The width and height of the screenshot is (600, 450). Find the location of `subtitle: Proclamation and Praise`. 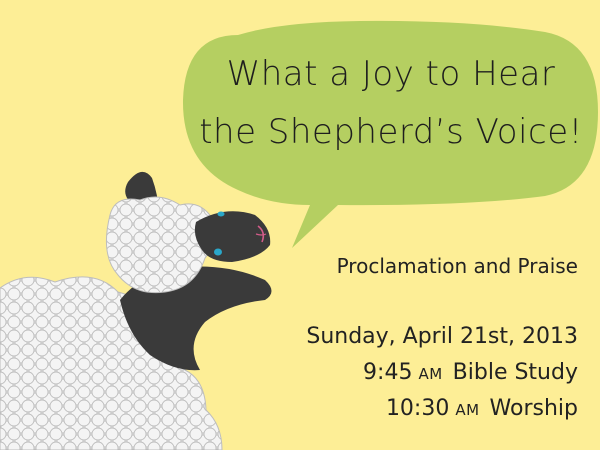

subtitle: Proclamation and Praise is located at coordinates (457, 266).